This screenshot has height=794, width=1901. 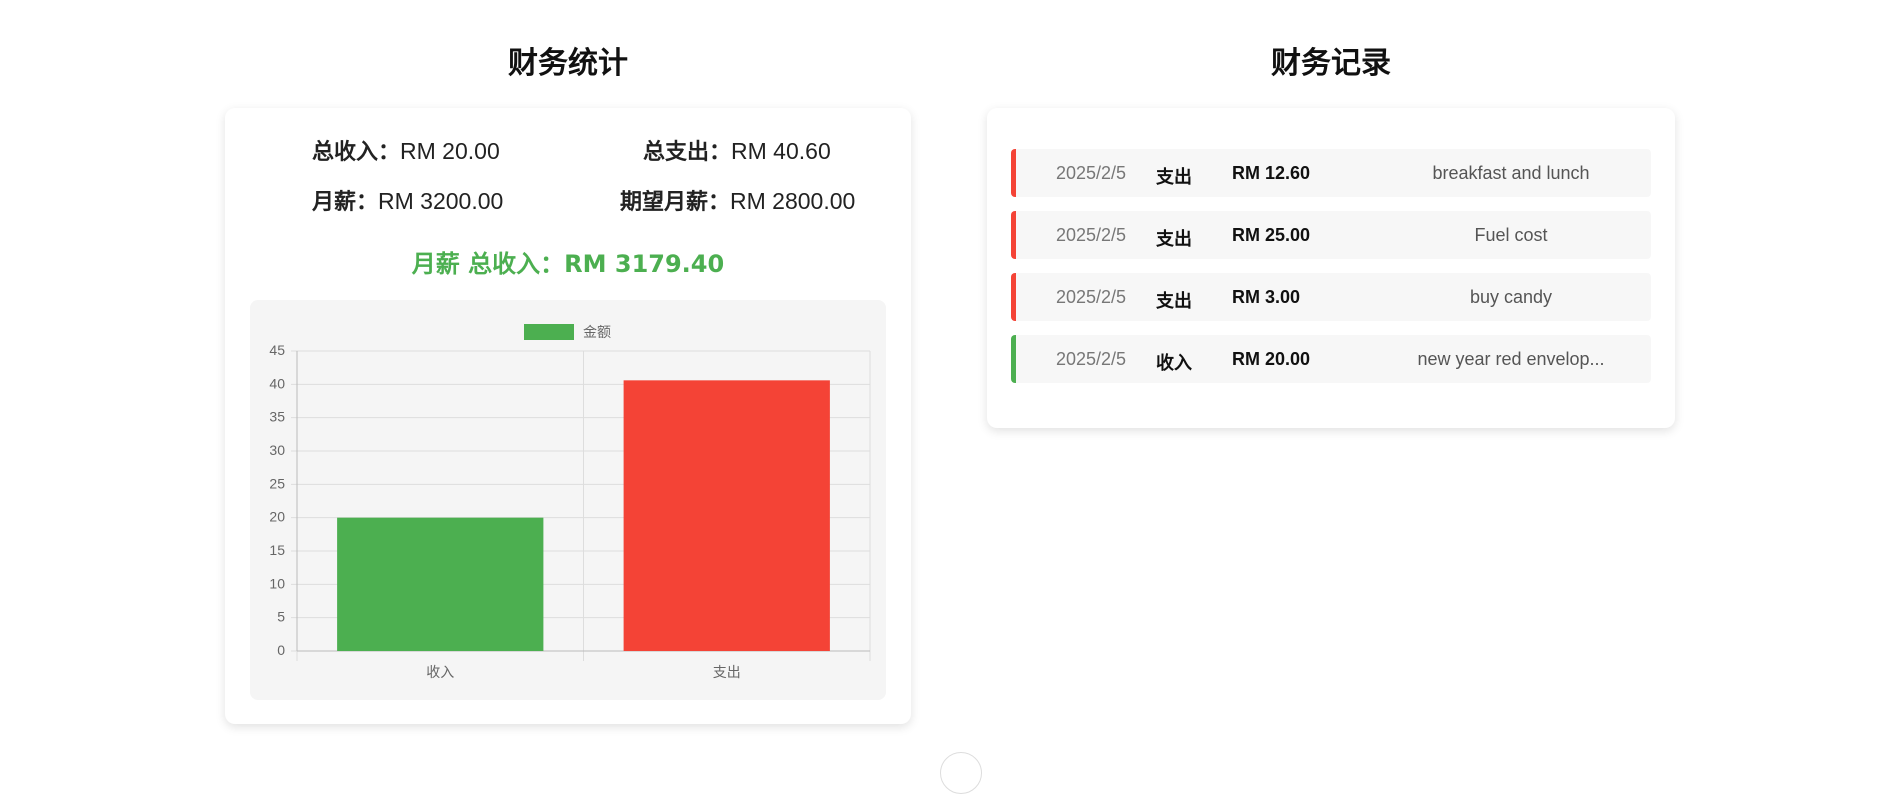 I want to click on y-tick-label: 45, so click(x=277, y=350).